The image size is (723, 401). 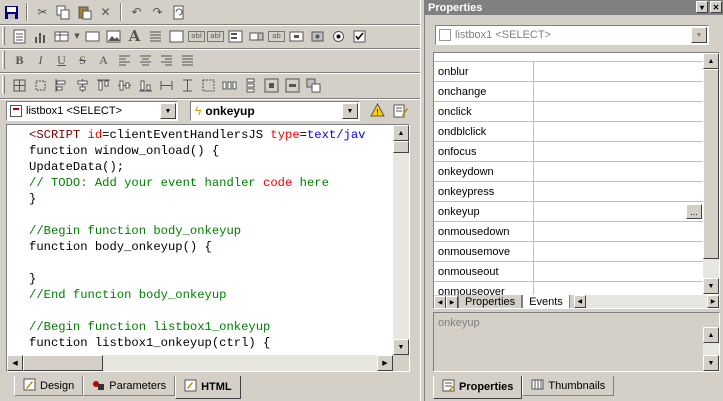 What do you see at coordinates (63, 12) in the screenshot?
I see `copy-icon` at bounding box center [63, 12].